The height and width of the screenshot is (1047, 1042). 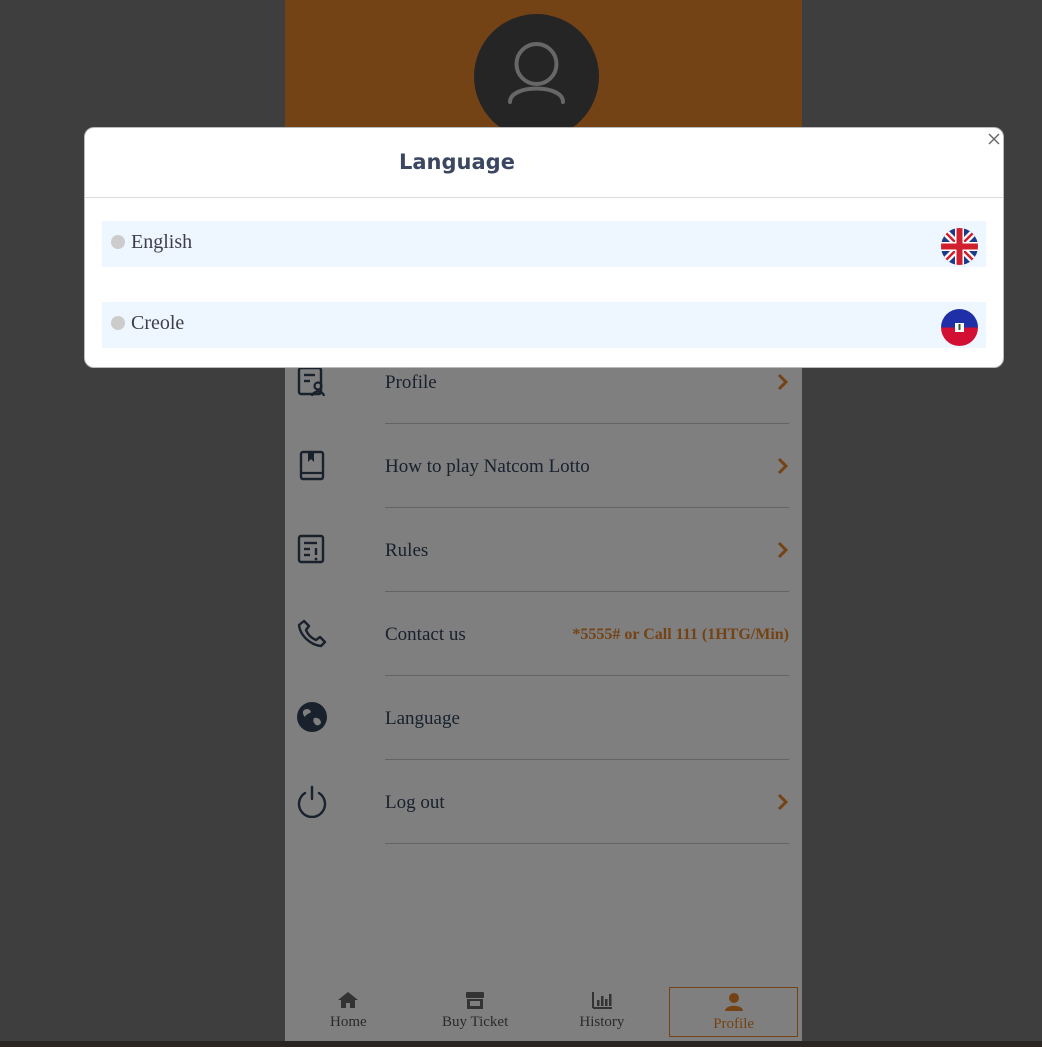 I want to click on language-label: Creole, so click(x=158, y=323).